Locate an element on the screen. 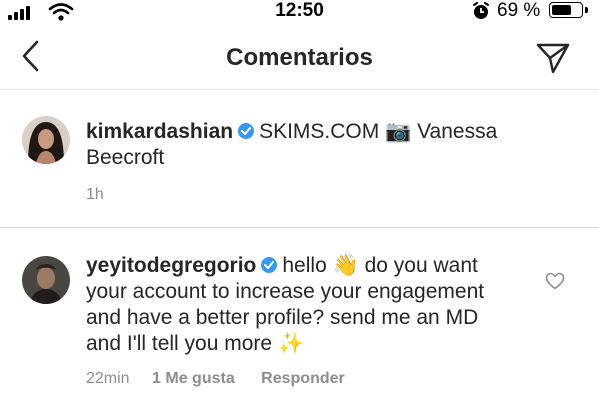 The height and width of the screenshot is (414, 599). likes-count-link: 1 Me gusta is located at coordinates (193, 378).